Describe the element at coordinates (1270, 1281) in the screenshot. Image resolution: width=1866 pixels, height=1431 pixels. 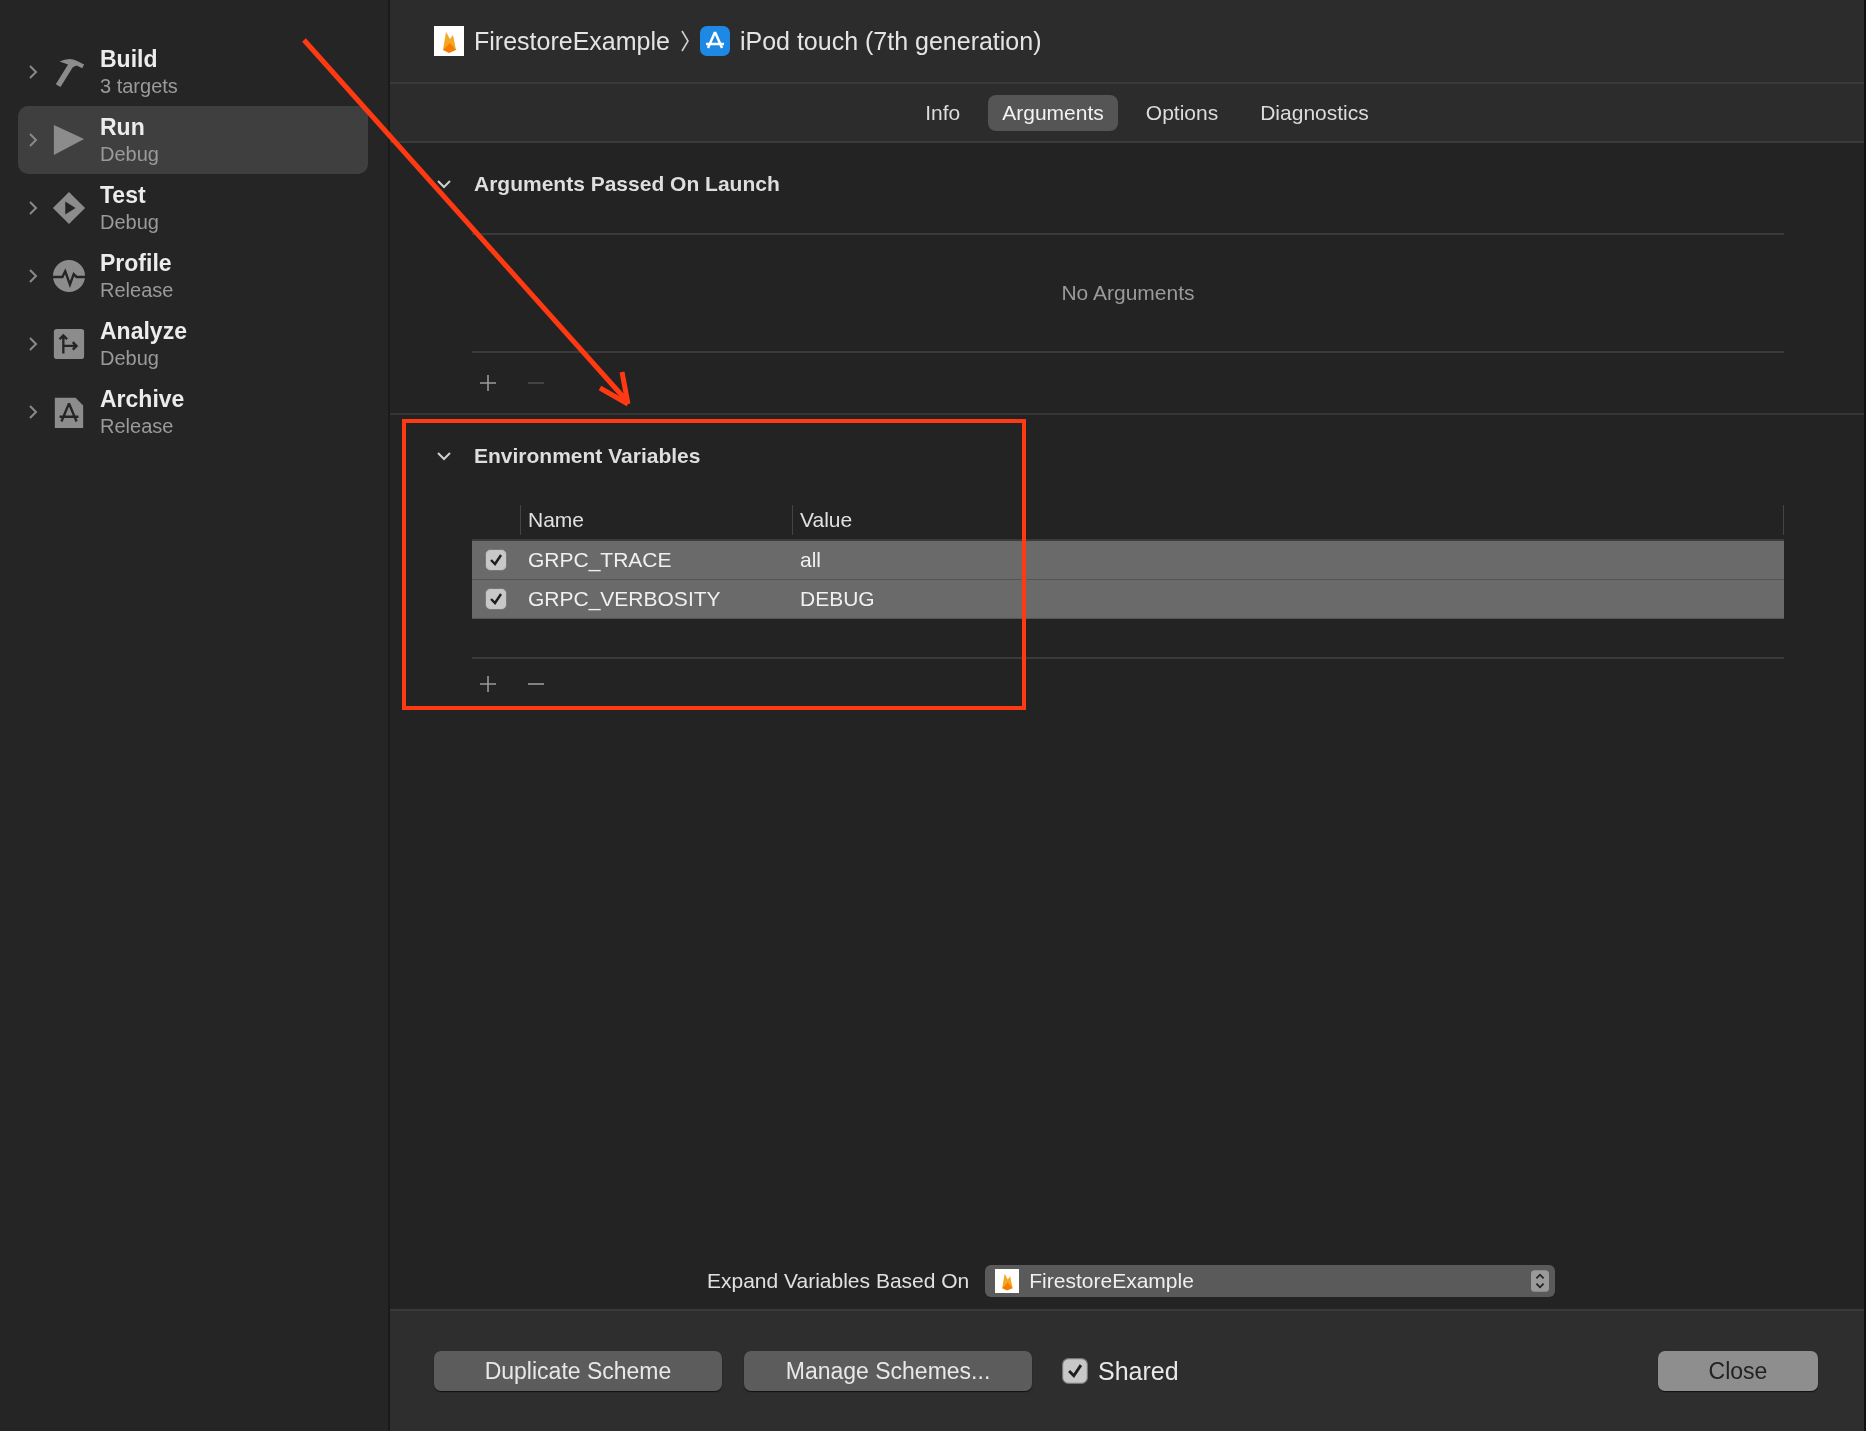
I see `target-popup: FirestoreExample` at that location.